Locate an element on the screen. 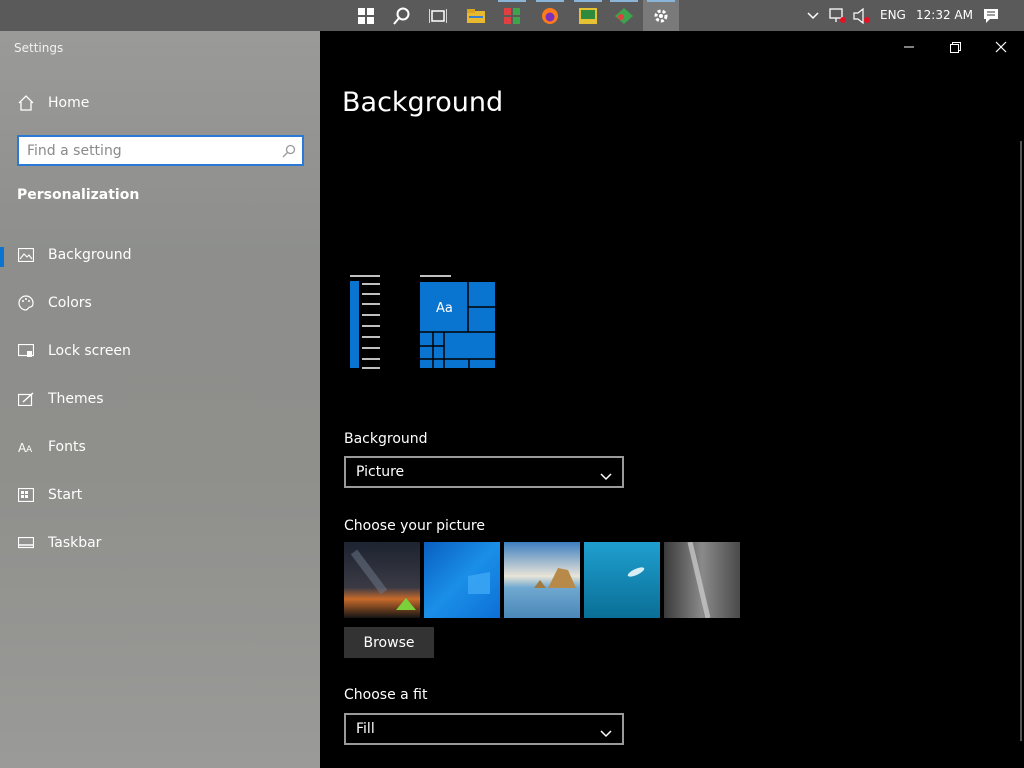 This screenshot has width=1024, height=768. file-explorer-button is located at coordinates (476, 15).